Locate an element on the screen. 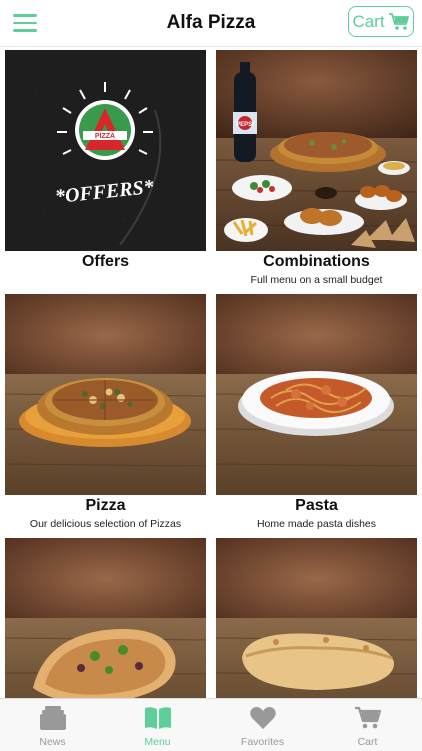  pasta-image is located at coordinates (316, 394).